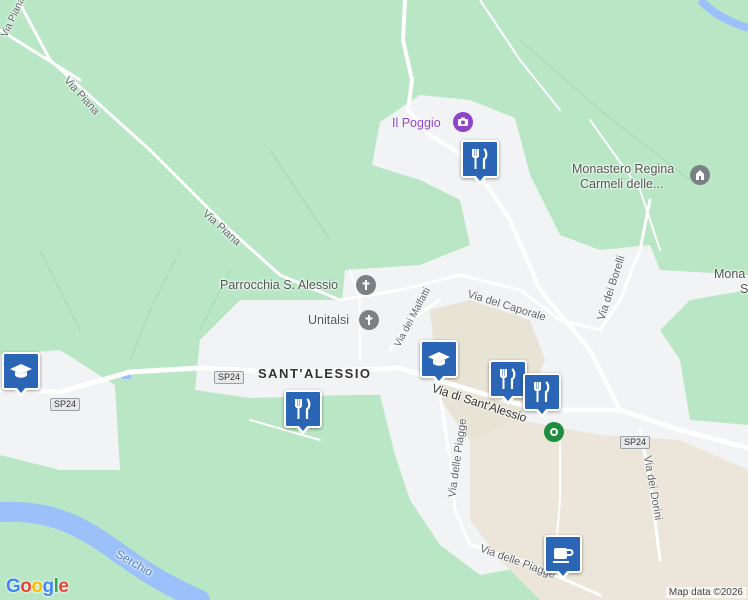 This screenshot has width=748, height=600. What do you see at coordinates (463, 122) in the screenshot?
I see `camera-icon` at bounding box center [463, 122].